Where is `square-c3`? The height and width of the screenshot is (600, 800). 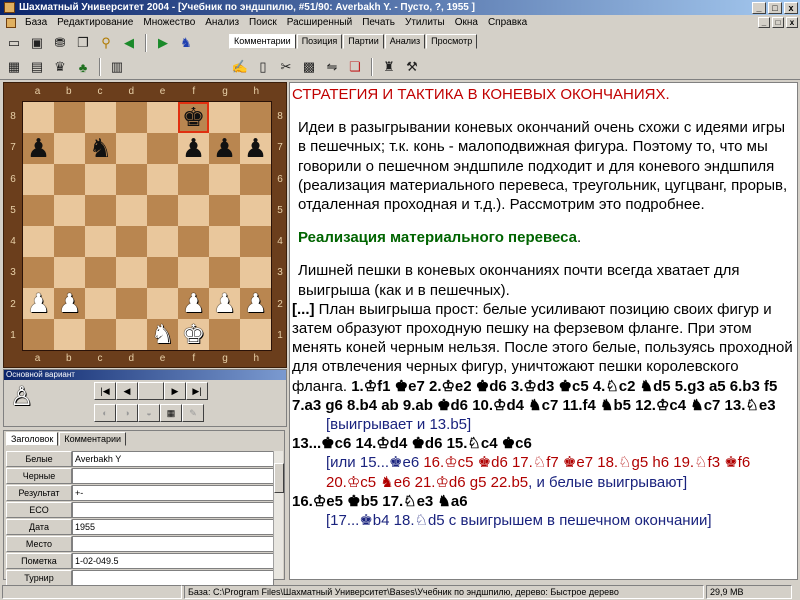 square-c3 is located at coordinates (100, 272).